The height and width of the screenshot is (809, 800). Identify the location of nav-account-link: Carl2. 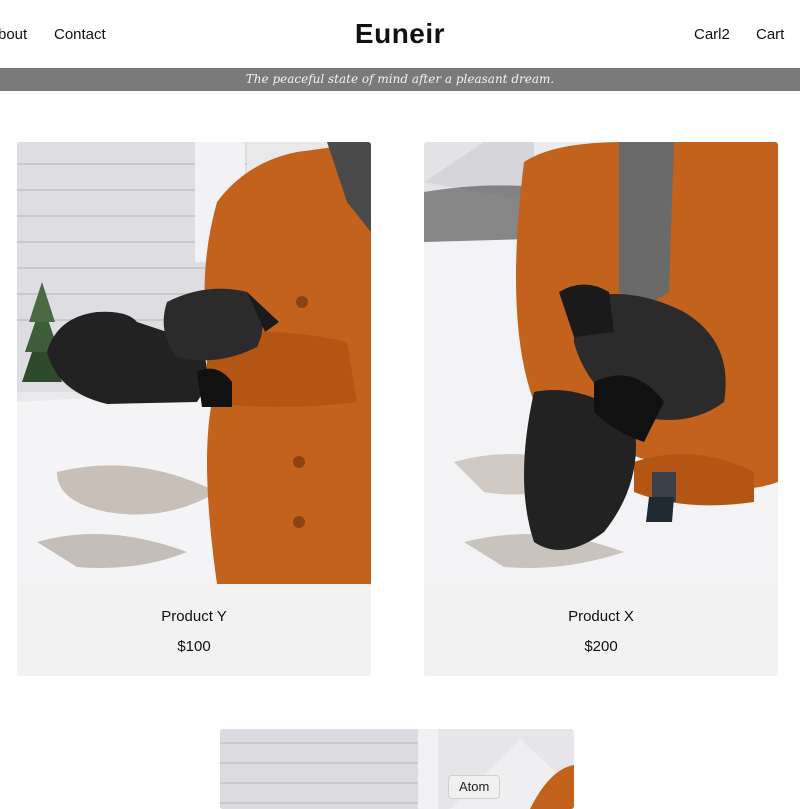
(712, 35).